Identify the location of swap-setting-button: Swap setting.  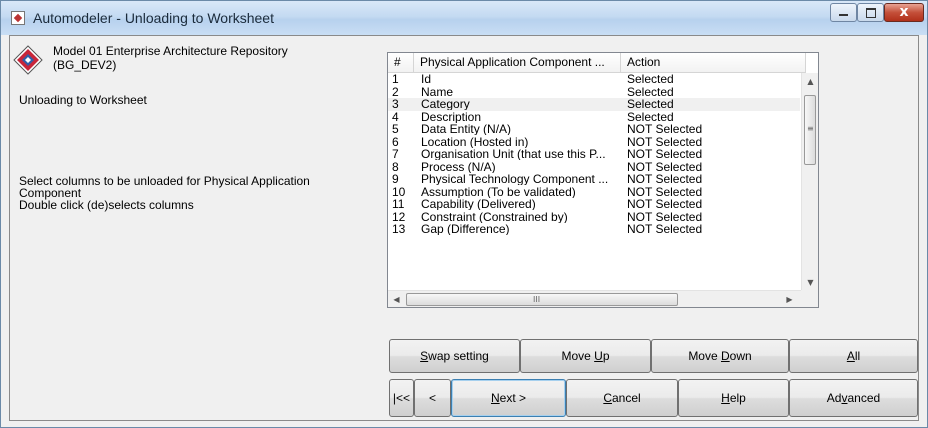
(454, 356).